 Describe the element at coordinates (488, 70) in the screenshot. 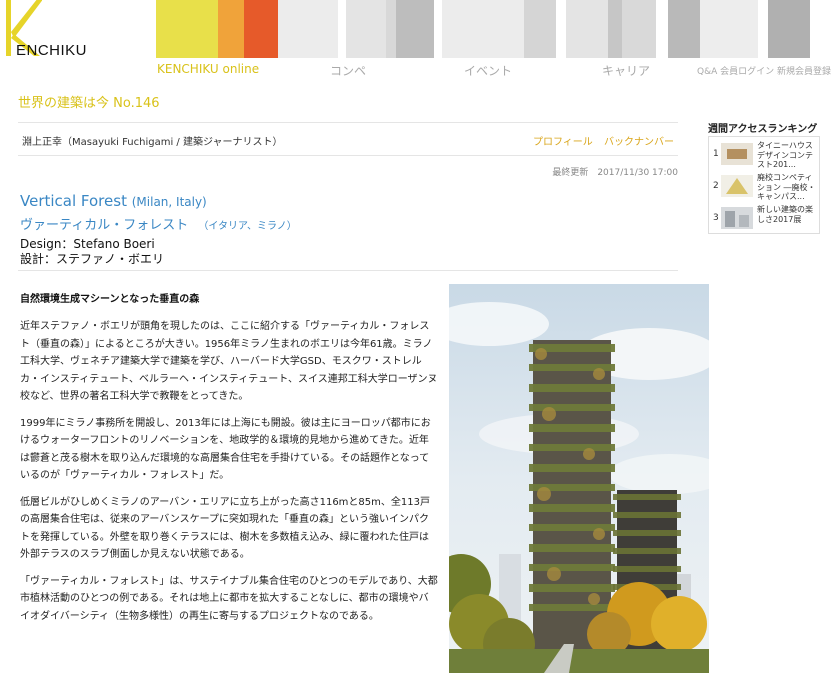

I see `nav-event: イベント` at that location.